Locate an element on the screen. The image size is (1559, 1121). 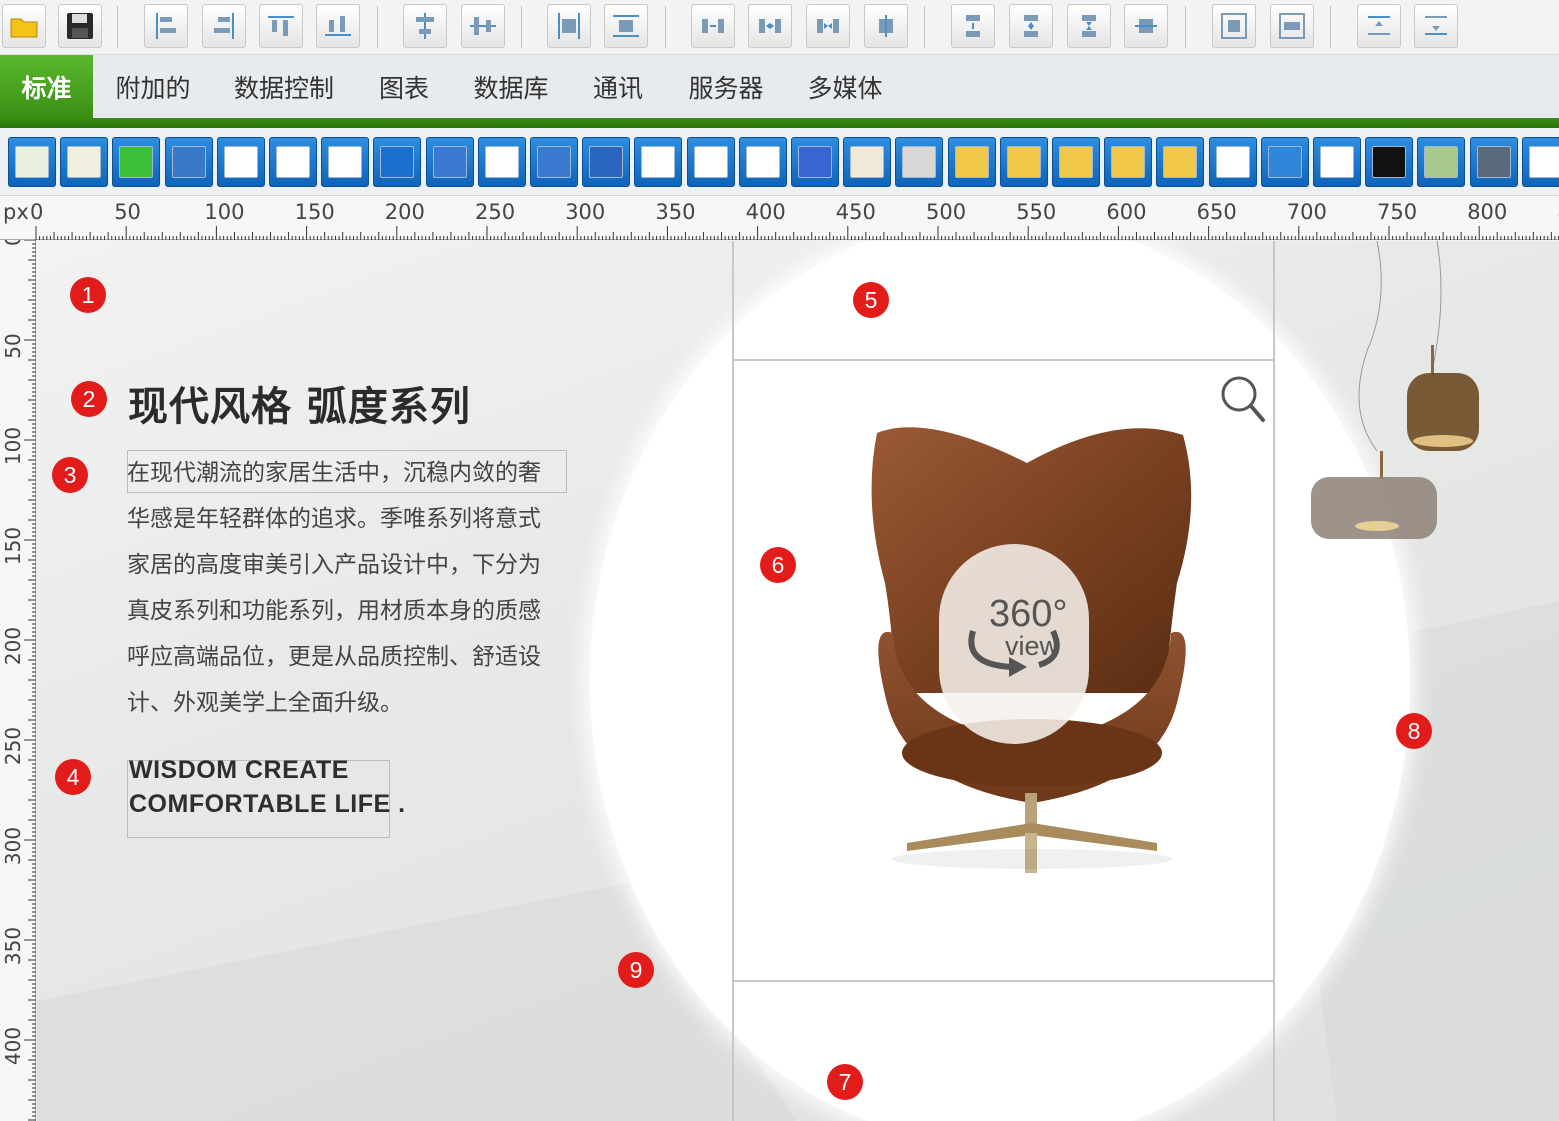
space-vertical-remove-button is located at coordinates (1146, 26).